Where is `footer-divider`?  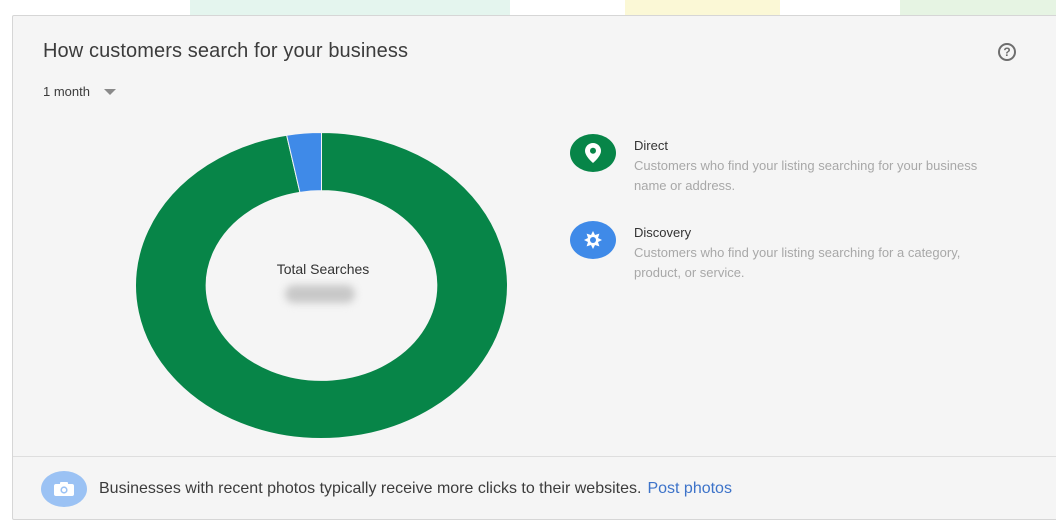 footer-divider is located at coordinates (534, 456).